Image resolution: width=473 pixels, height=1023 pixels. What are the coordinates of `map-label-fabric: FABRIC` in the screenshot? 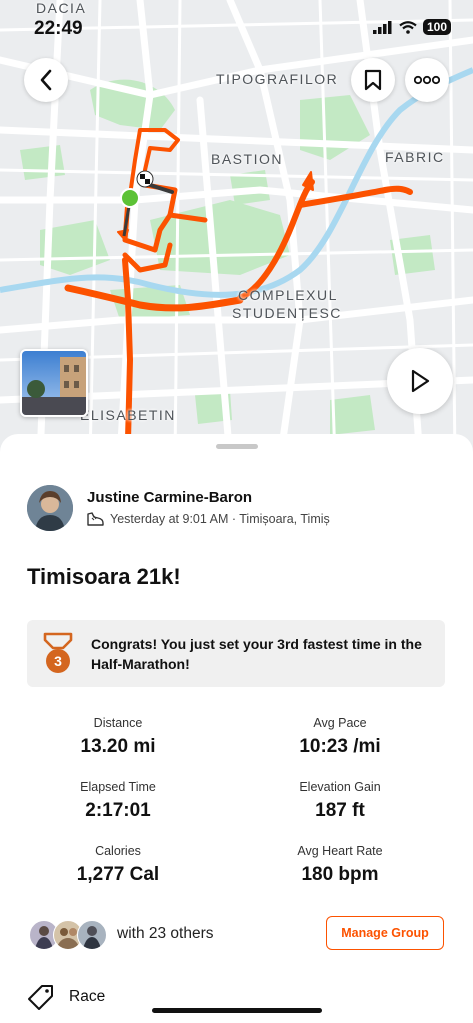 It's located at (415, 157).